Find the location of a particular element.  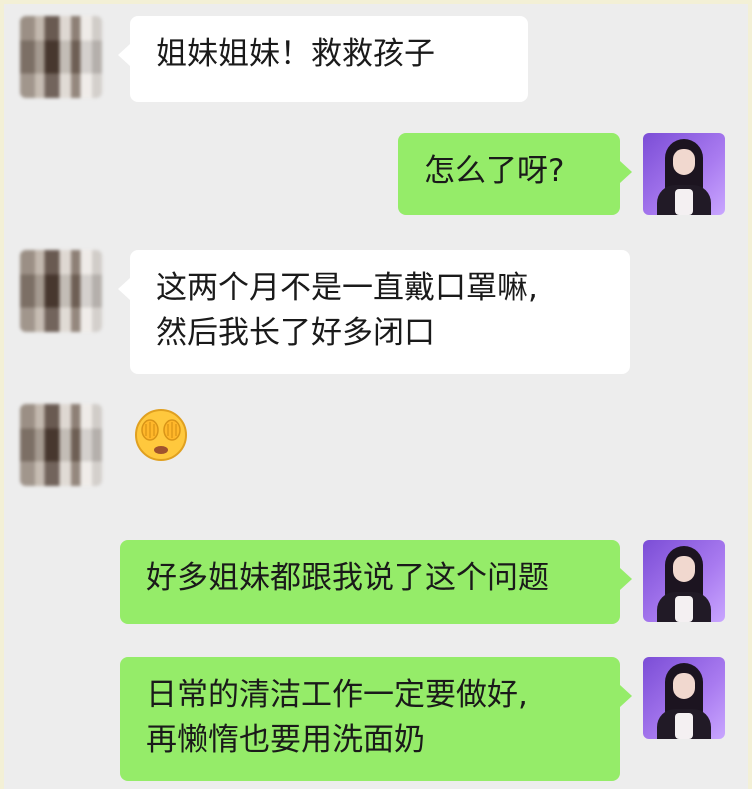

message-text-line: 再懒惰也要用洗面奶 is located at coordinates (285, 740).